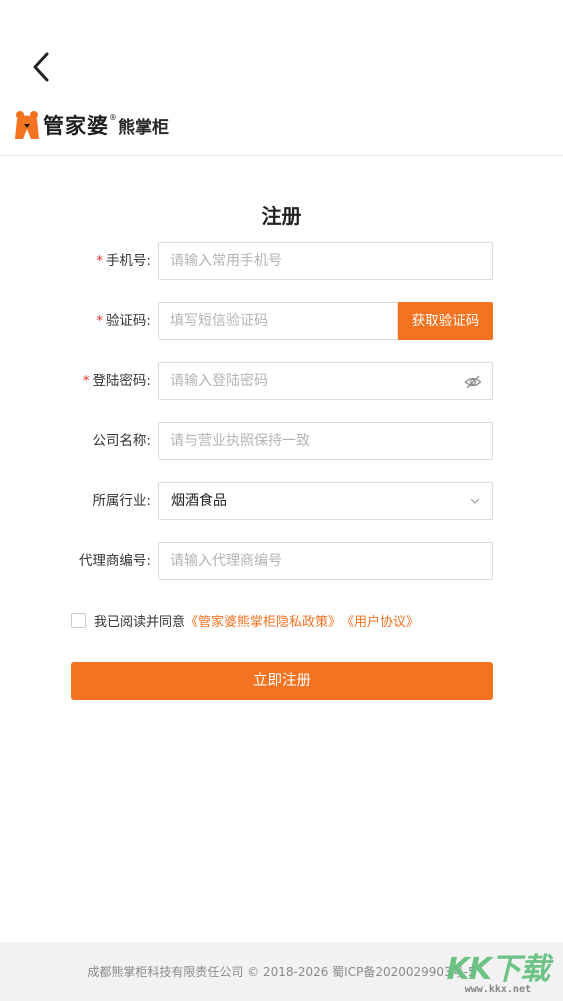  I want to click on code-input, so click(278, 321).